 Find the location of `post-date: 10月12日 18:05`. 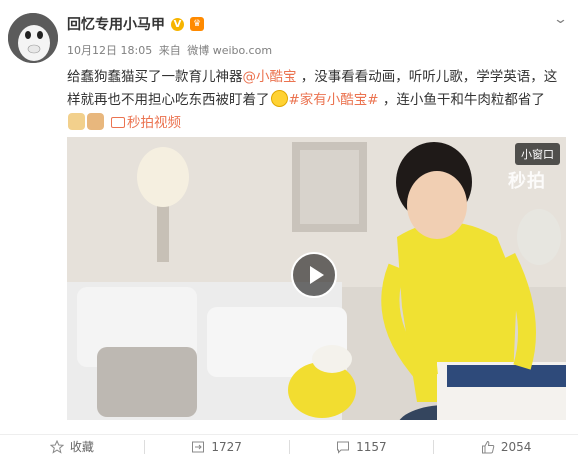

post-date: 10月12日 18:05 is located at coordinates (109, 50).